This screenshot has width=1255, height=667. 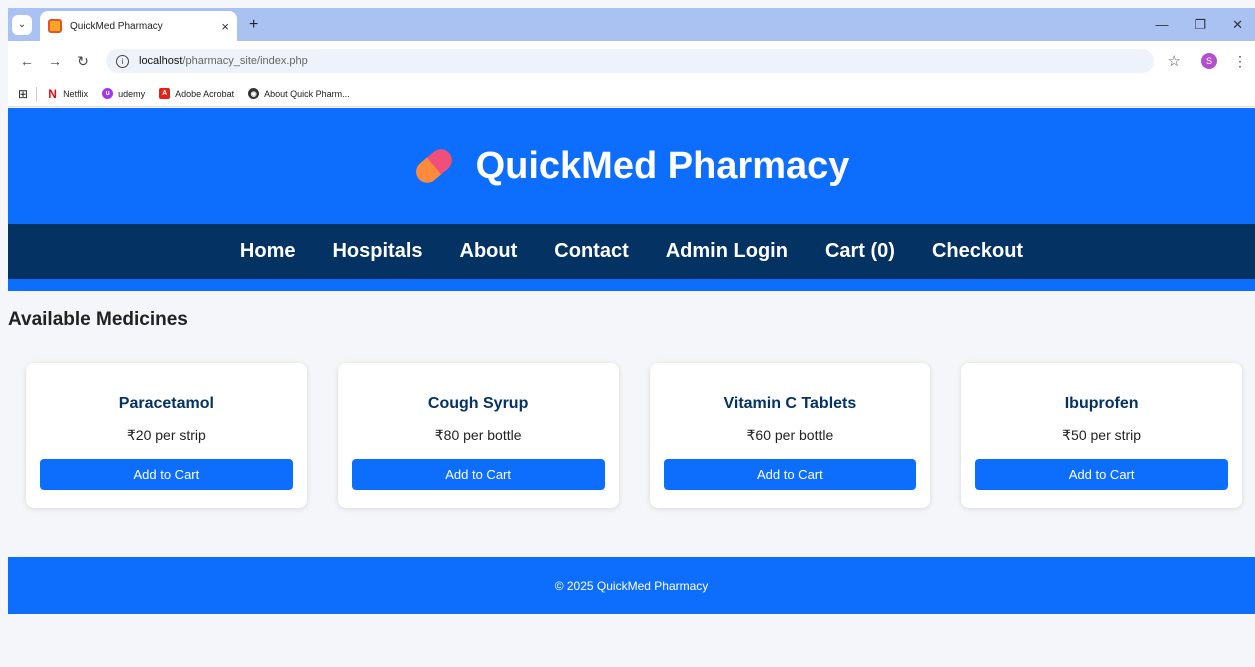 I want to click on bookmark-adobe-acrobat: A Adobe Acrobat, so click(x=196, y=93).